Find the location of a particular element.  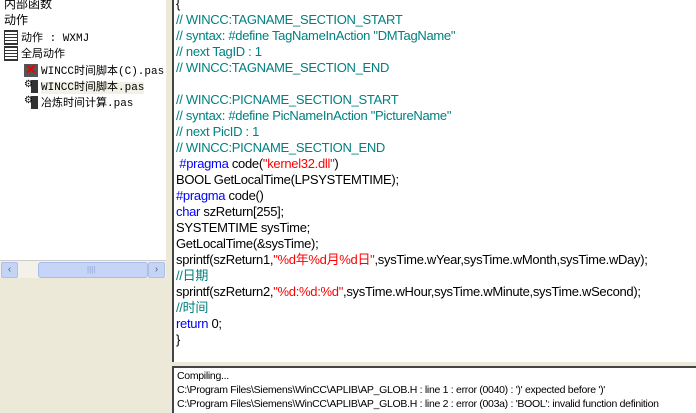

code-line: } is located at coordinates (178, 340).